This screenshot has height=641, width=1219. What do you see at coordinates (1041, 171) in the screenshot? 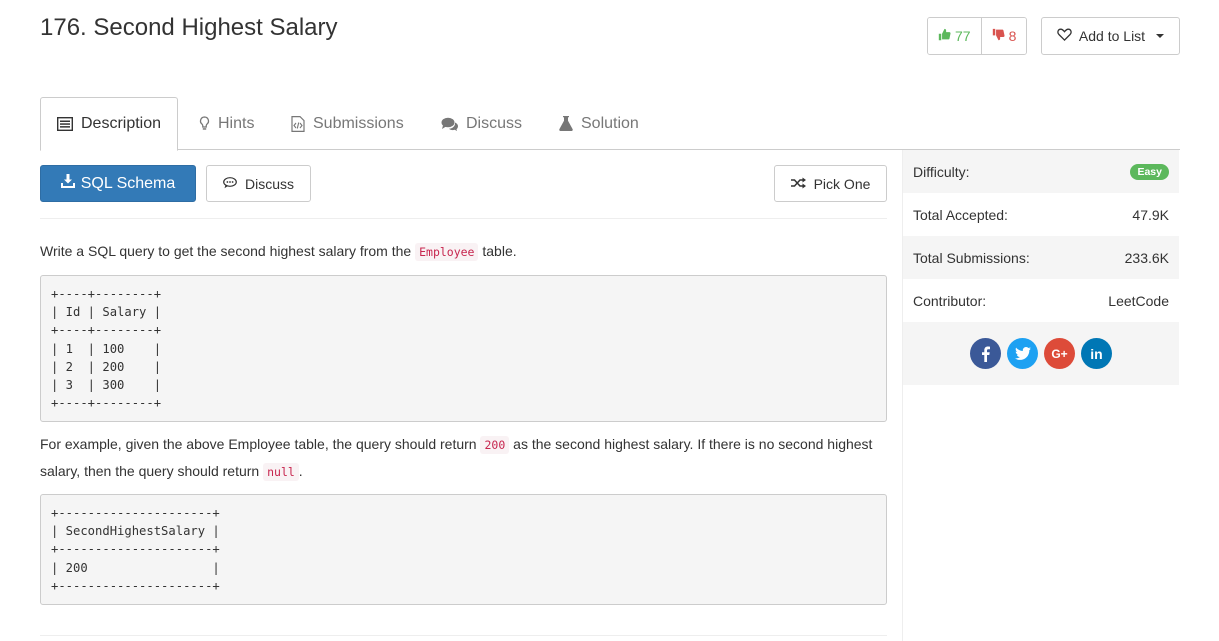
I see `difficulty-row: Difficulty: Easy` at bounding box center [1041, 171].